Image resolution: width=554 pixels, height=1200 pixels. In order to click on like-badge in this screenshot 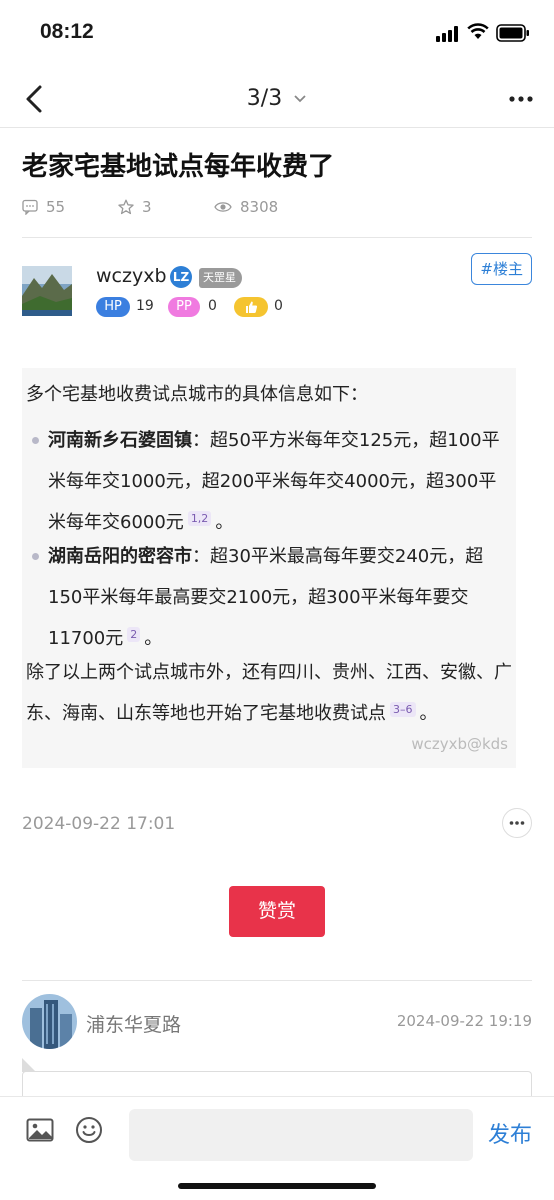, I will do `click(251, 307)`.